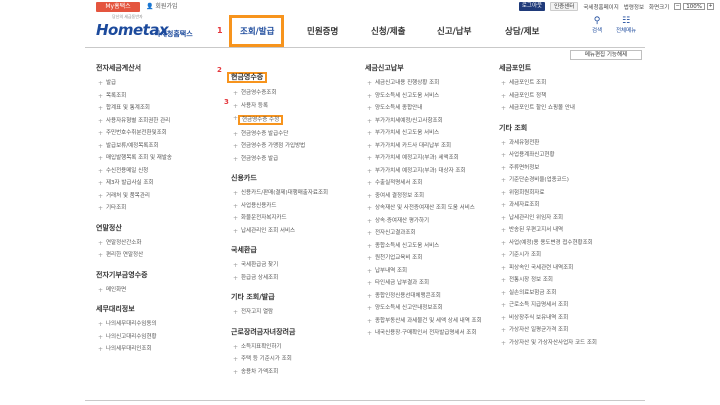 The width and height of the screenshot is (720, 405). I want to click on list-item: 비상장주식 보유내역 조회, so click(561, 318).